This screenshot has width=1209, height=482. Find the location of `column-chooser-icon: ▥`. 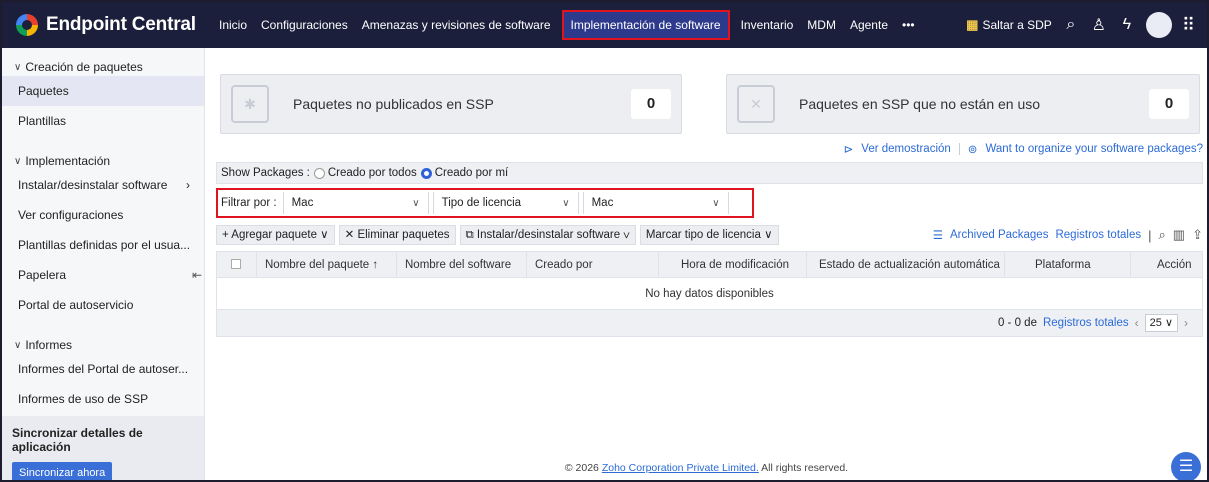

column-chooser-icon: ▥ is located at coordinates (1179, 235).